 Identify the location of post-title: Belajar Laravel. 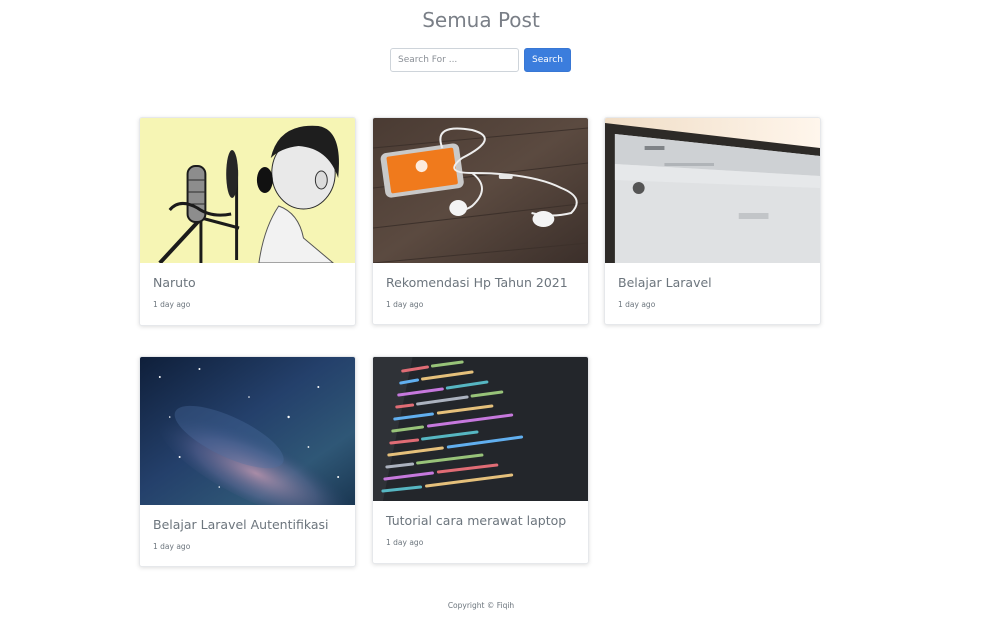
(712, 276).